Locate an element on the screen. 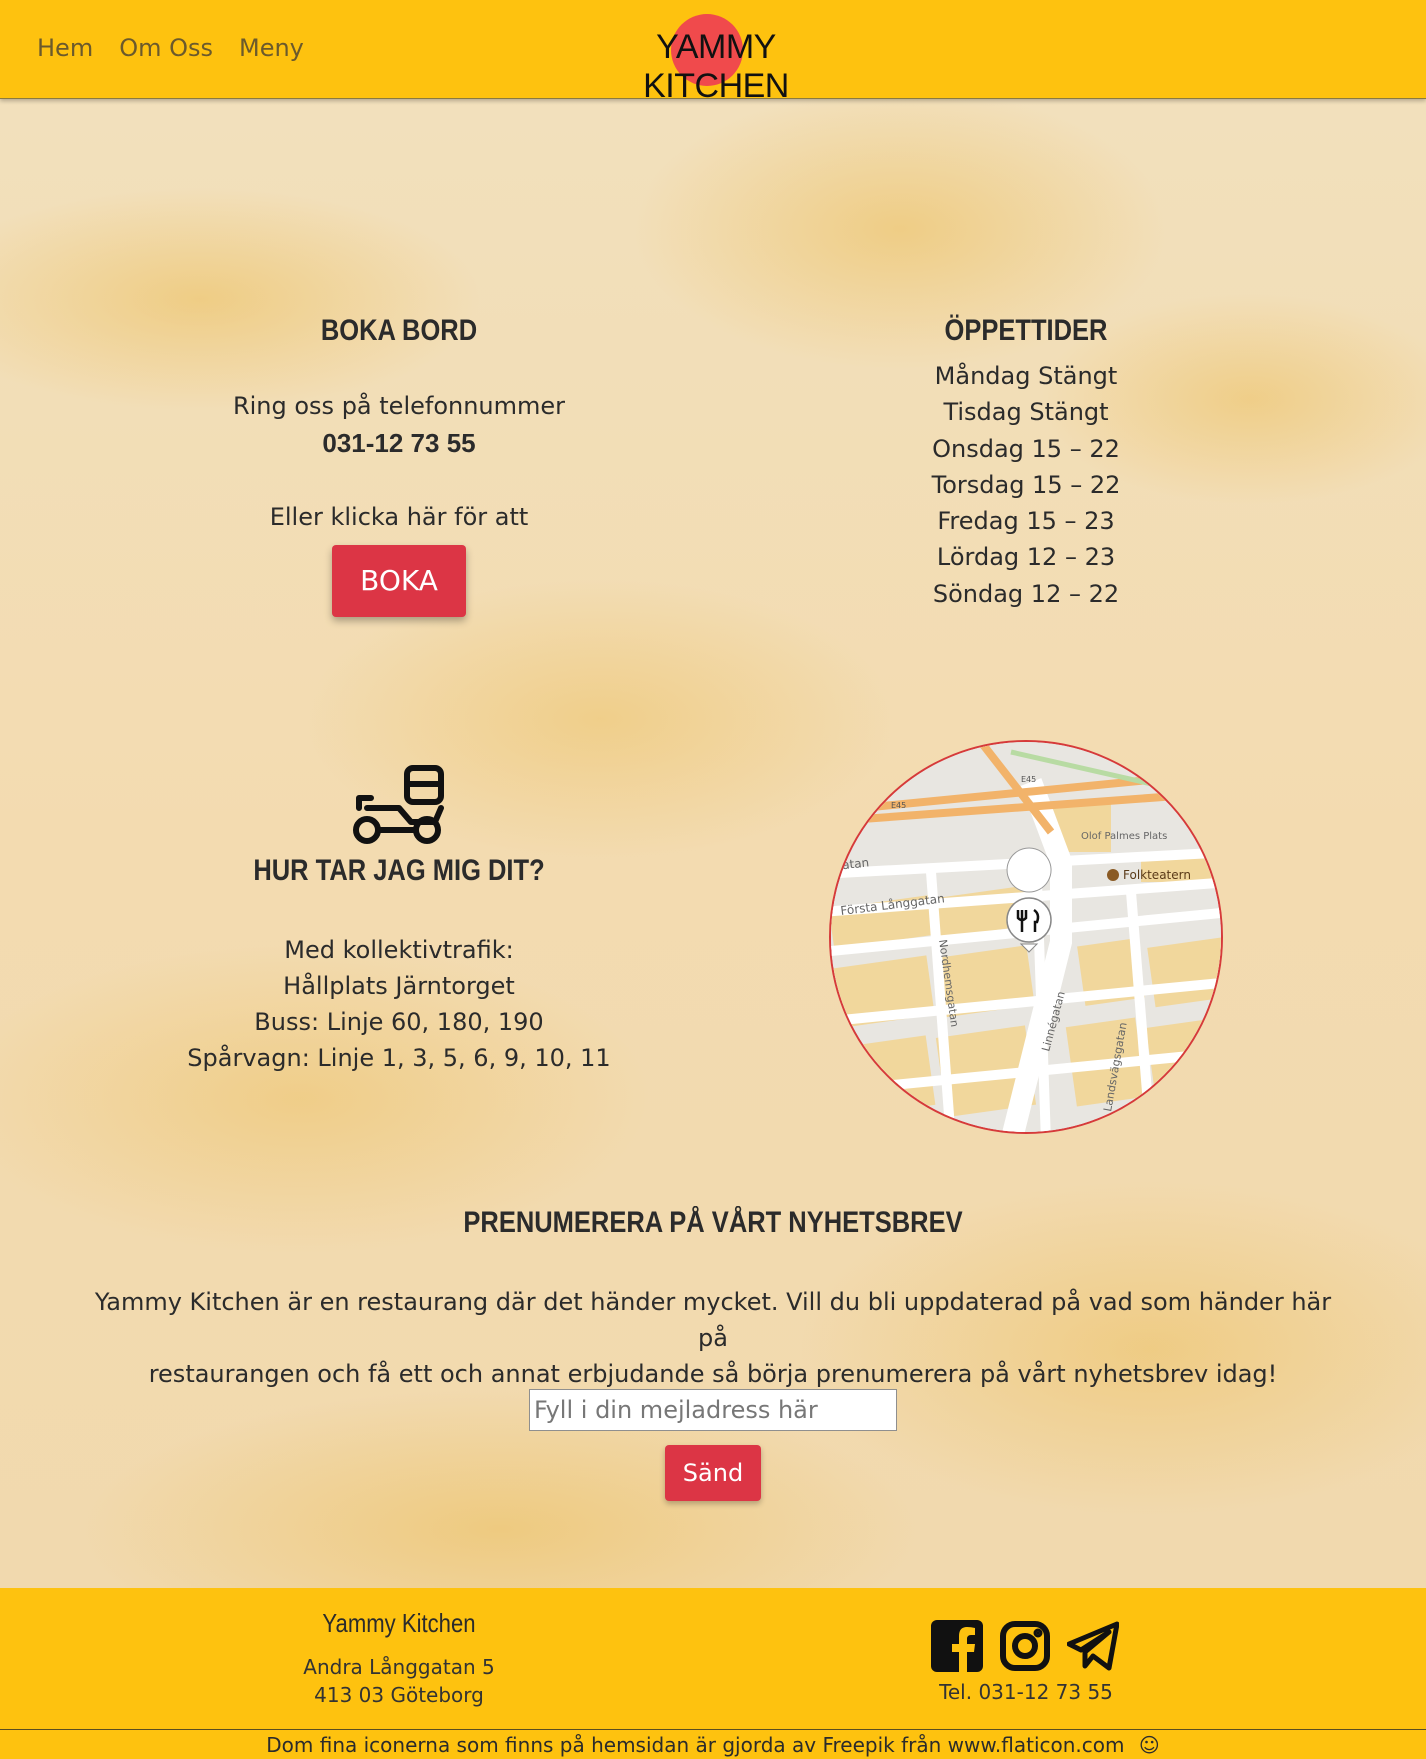 The height and width of the screenshot is (1759, 1426). footer-phone: Tel. 031-12 73 55 is located at coordinates (1026, 1692).